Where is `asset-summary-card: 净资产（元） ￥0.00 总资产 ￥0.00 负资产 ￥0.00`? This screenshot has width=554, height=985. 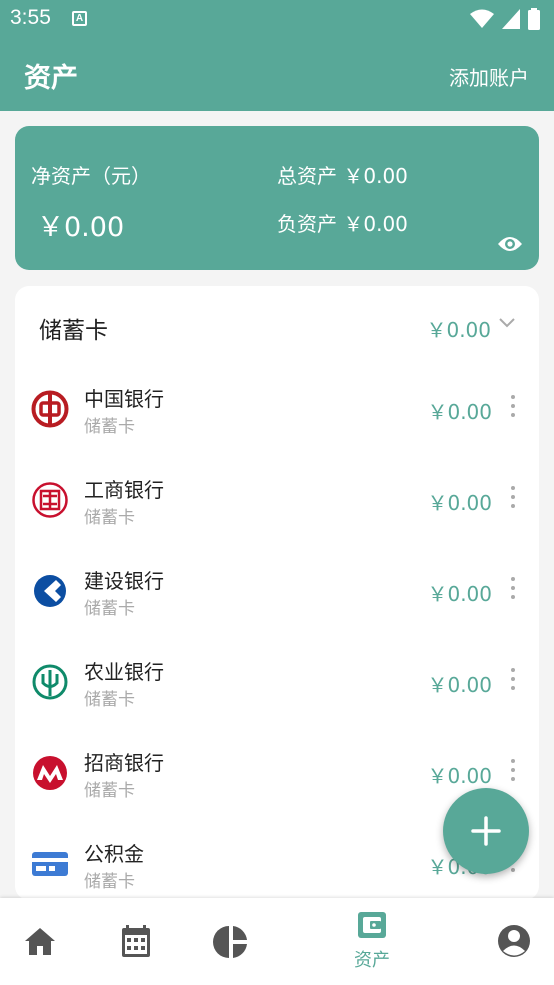
asset-summary-card: 净资产（元） ￥0.00 总资产 ￥0.00 负资产 ￥0.00 is located at coordinates (277, 198).